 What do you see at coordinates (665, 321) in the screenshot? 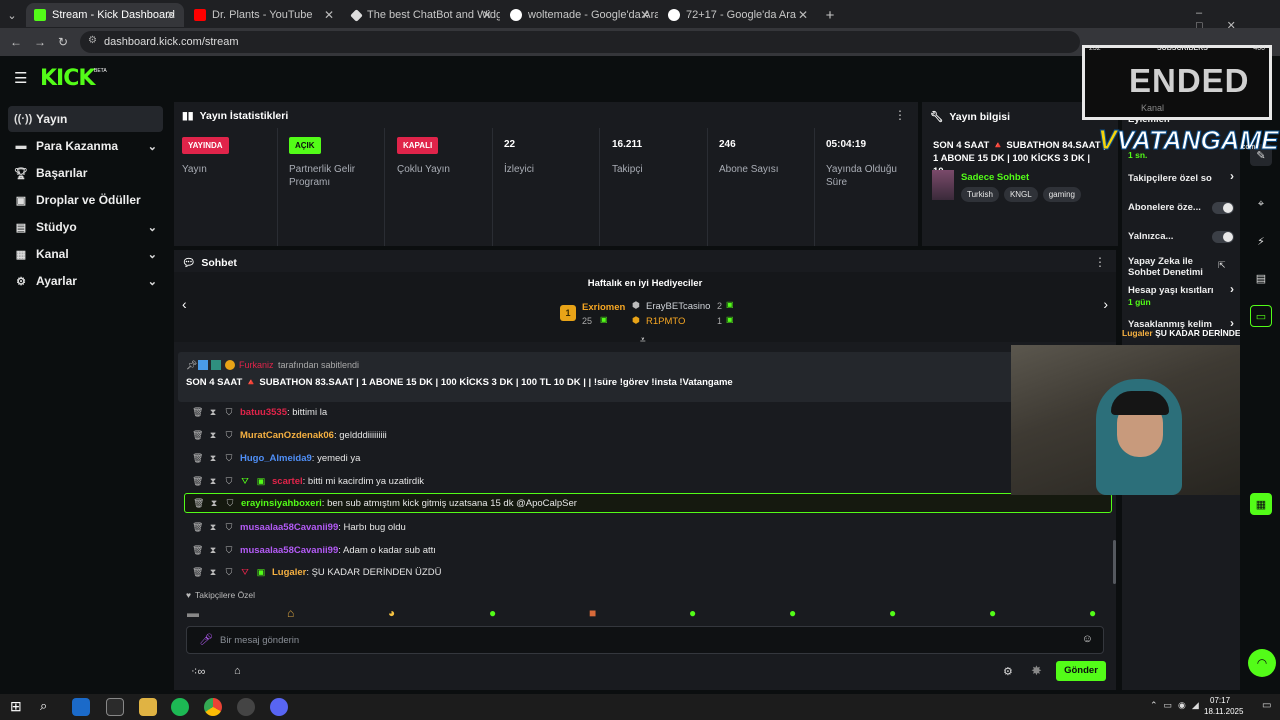
I see `gifter-name: R1PMTO` at bounding box center [665, 321].